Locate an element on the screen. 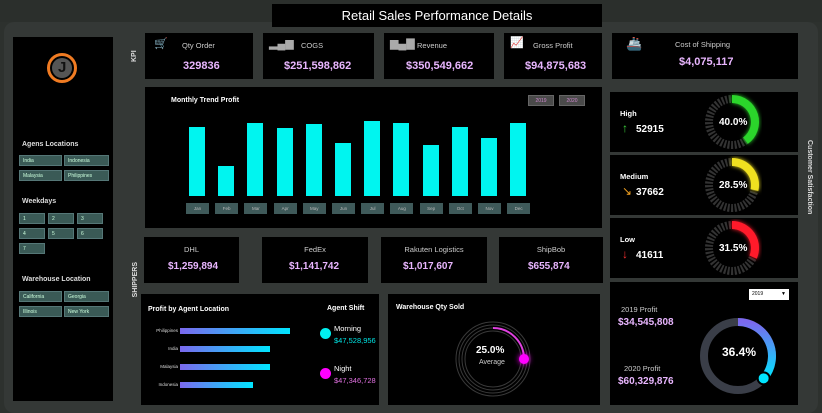 This screenshot has height=413, width=822. night-label: Night is located at coordinates (343, 368).